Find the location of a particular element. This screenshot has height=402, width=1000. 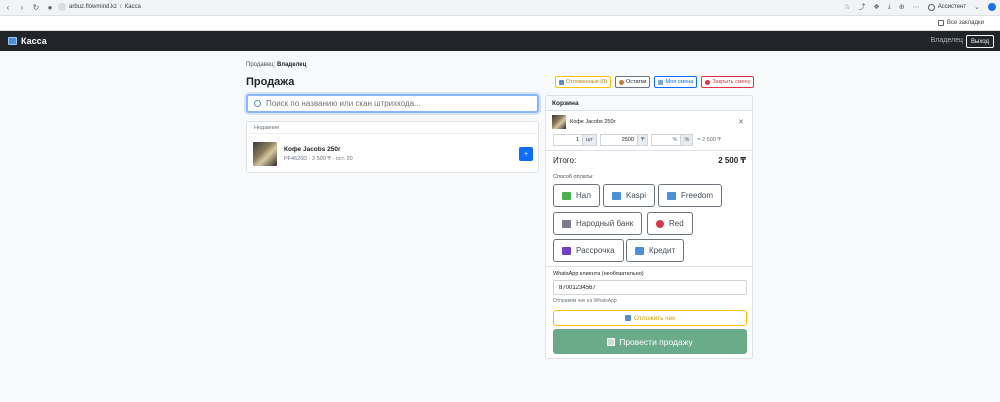

pay-halyk-label: Народный банк is located at coordinates (605, 223).